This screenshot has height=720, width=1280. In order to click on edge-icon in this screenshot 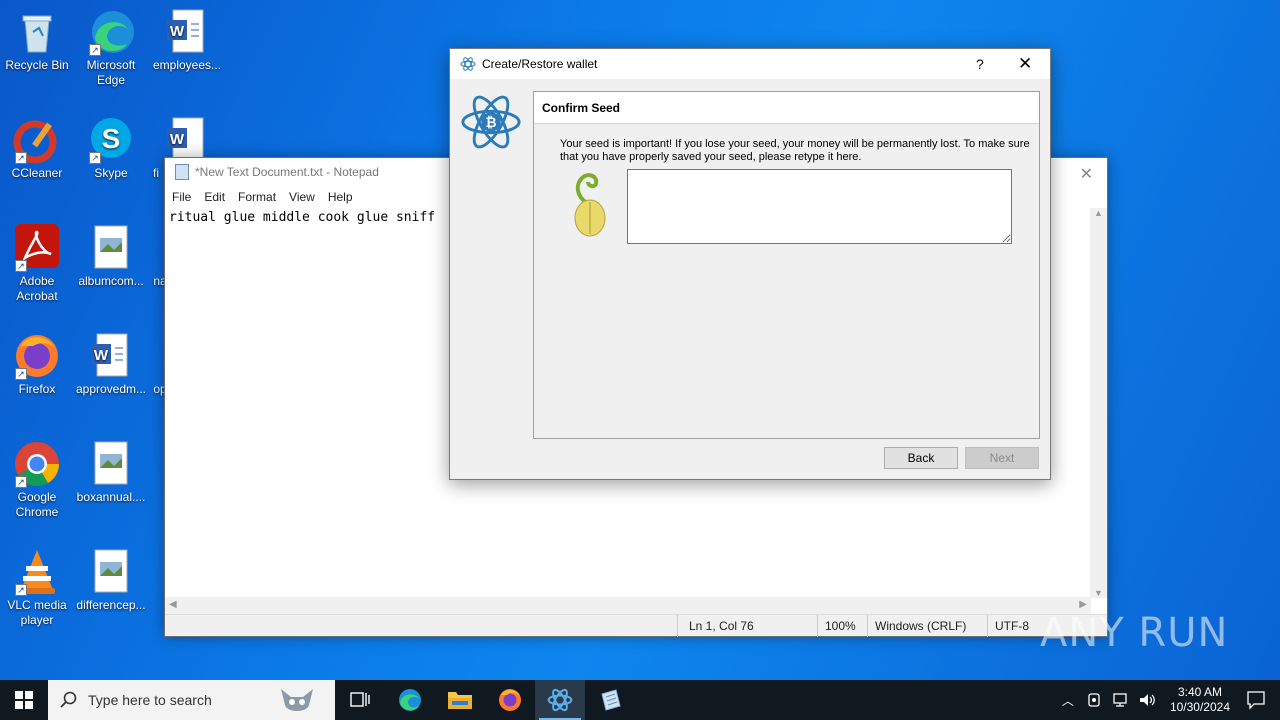, I will do `click(410, 700)`.